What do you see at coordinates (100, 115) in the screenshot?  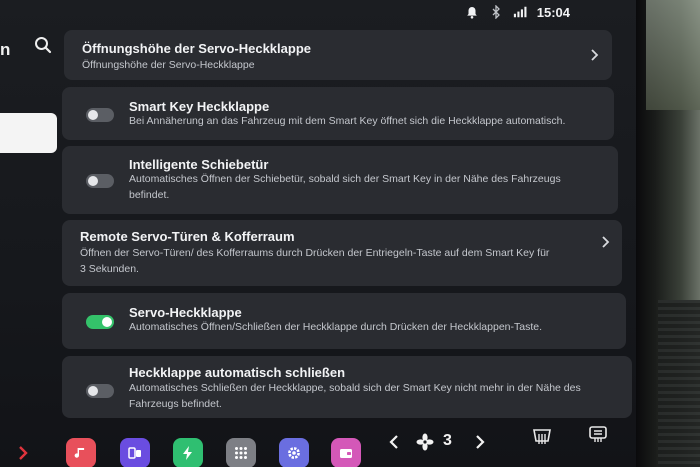 I see `toggle-smart-key-tailgate` at bounding box center [100, 115].